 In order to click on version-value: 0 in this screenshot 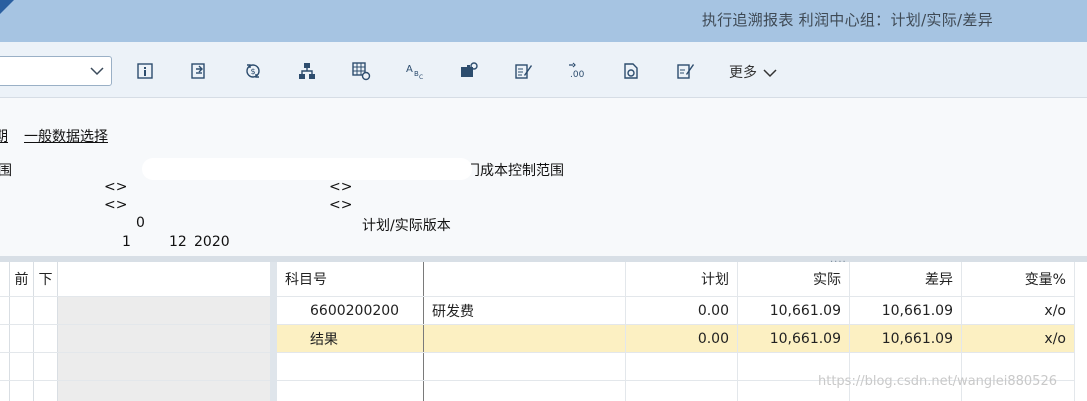, I will do `click(140, 223)`.